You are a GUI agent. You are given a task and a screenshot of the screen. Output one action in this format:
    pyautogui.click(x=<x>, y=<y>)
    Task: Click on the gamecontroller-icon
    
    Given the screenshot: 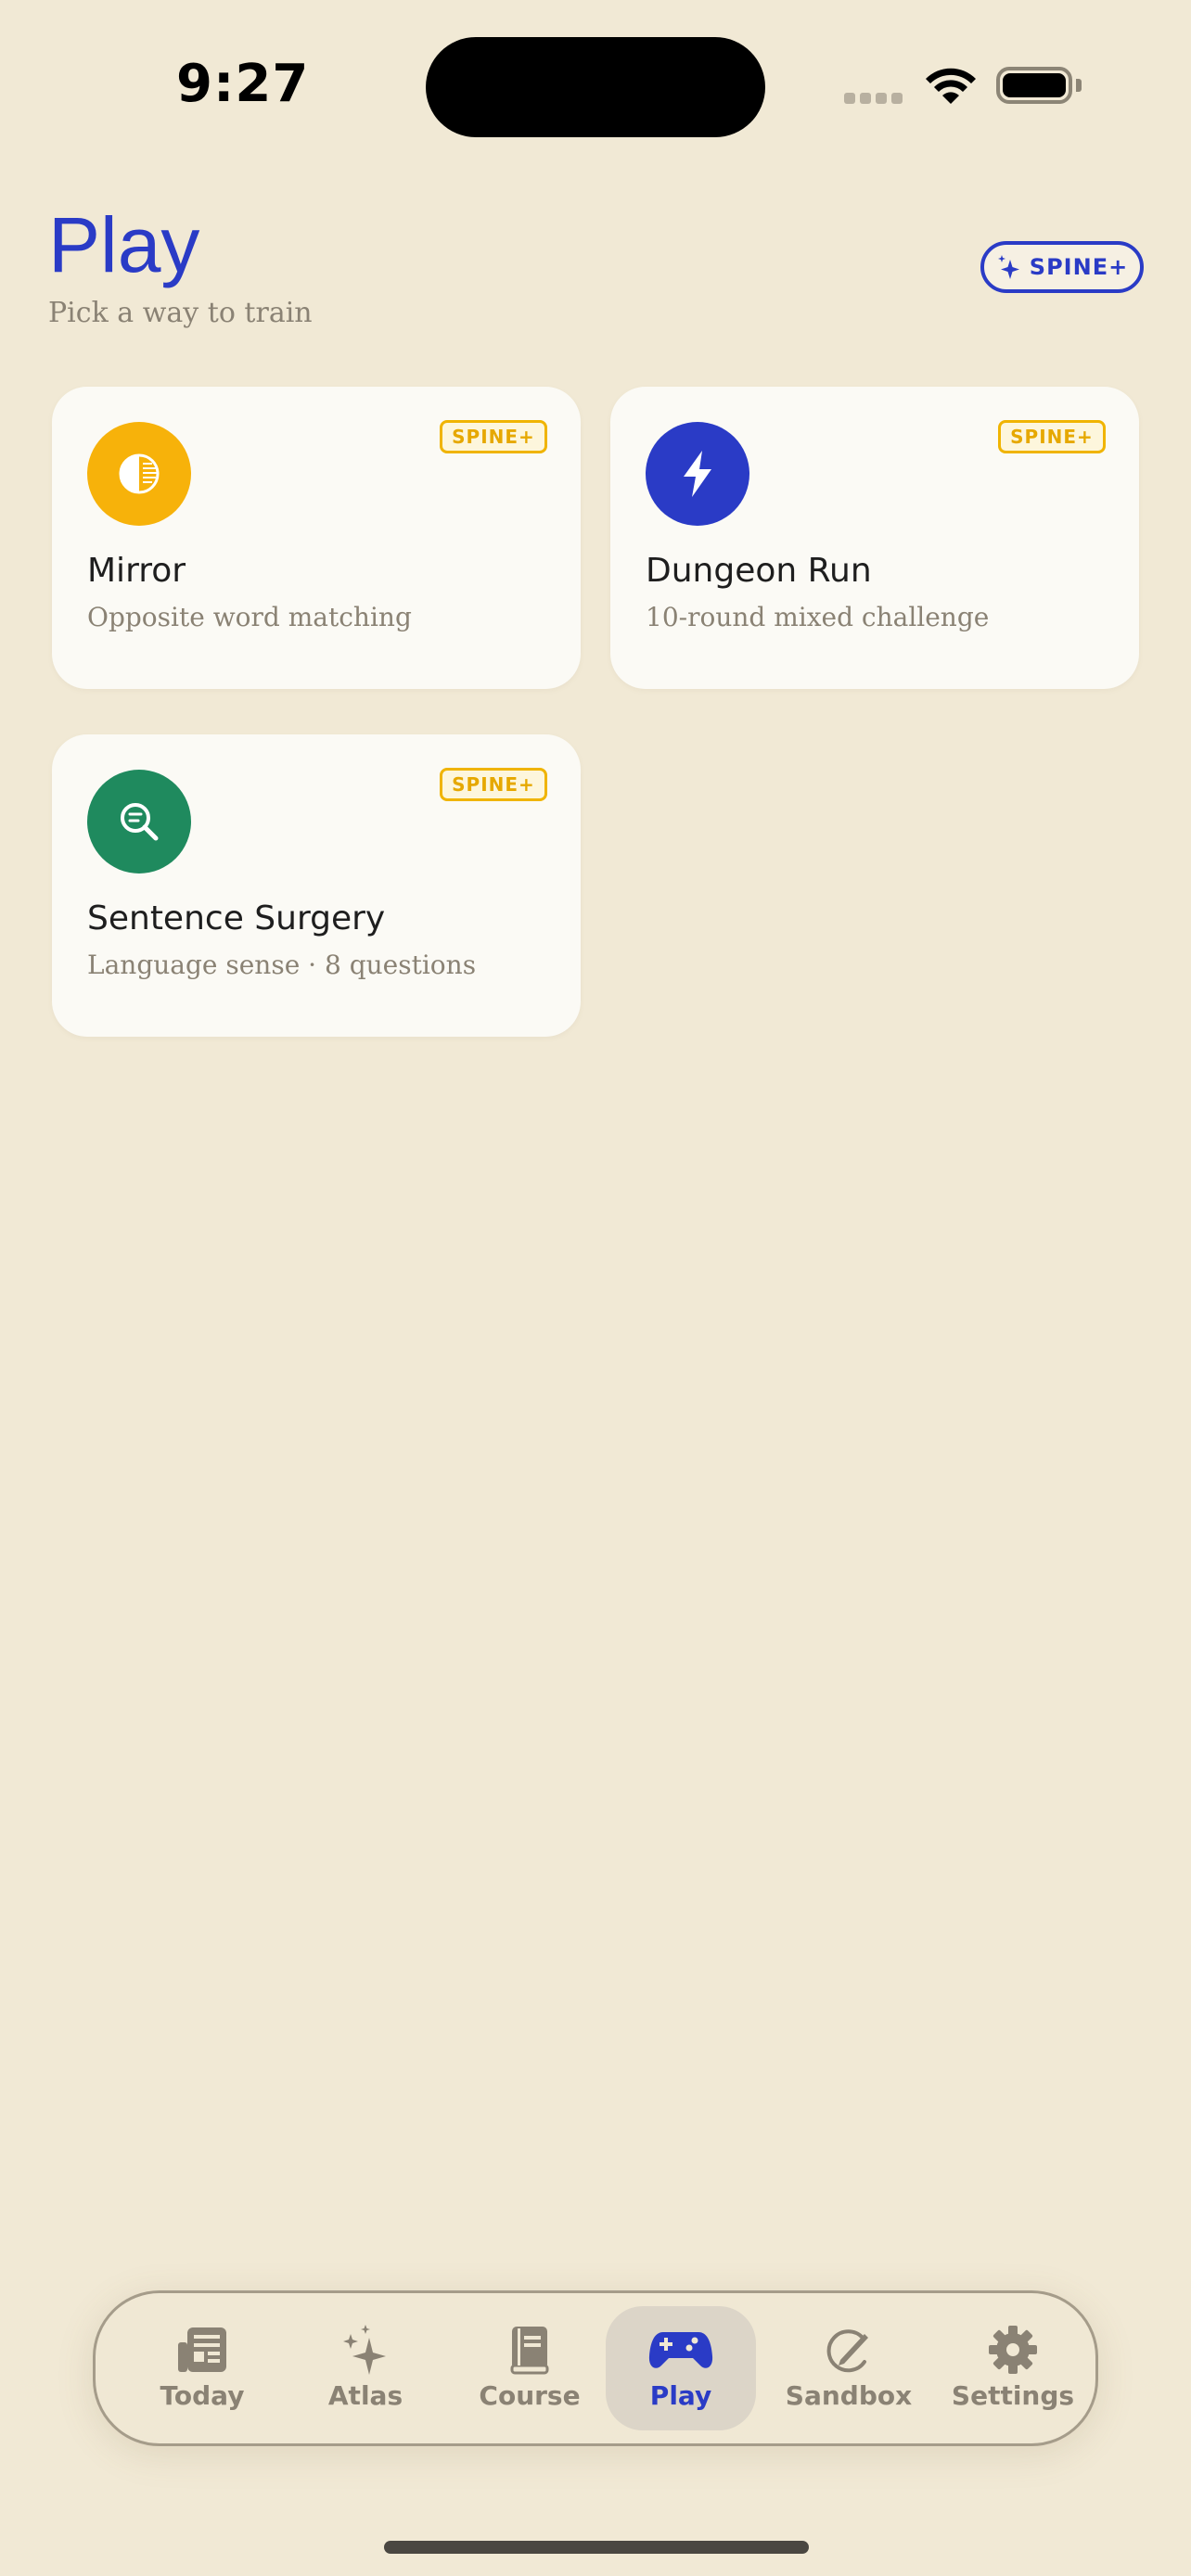 What is the action you would take?
    pyautogui.click(x=680, y=2350)
    